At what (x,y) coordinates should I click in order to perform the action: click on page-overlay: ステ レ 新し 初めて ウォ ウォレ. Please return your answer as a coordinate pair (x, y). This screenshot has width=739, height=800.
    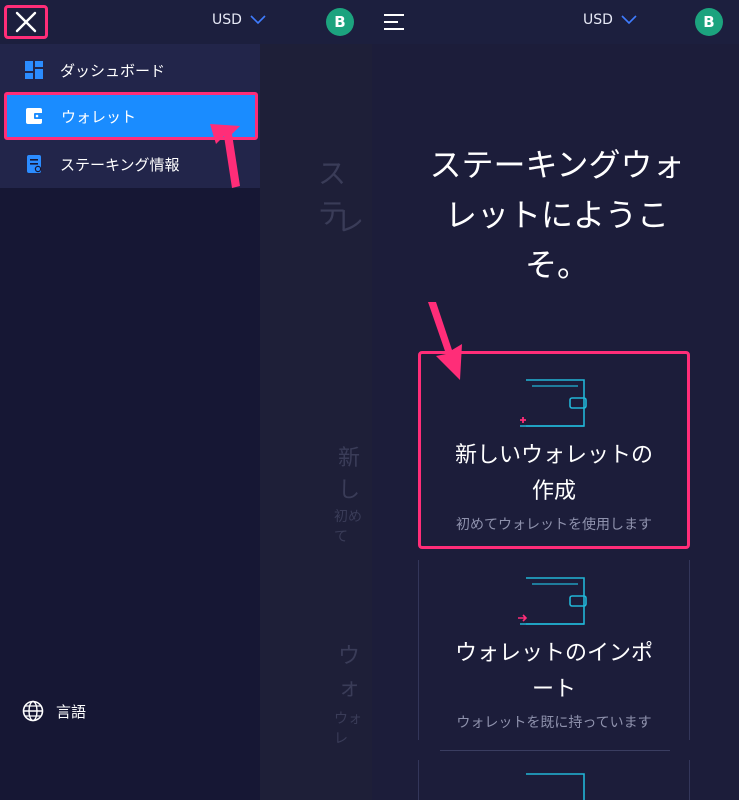
    Looking at the image, I should click on (316, 422).